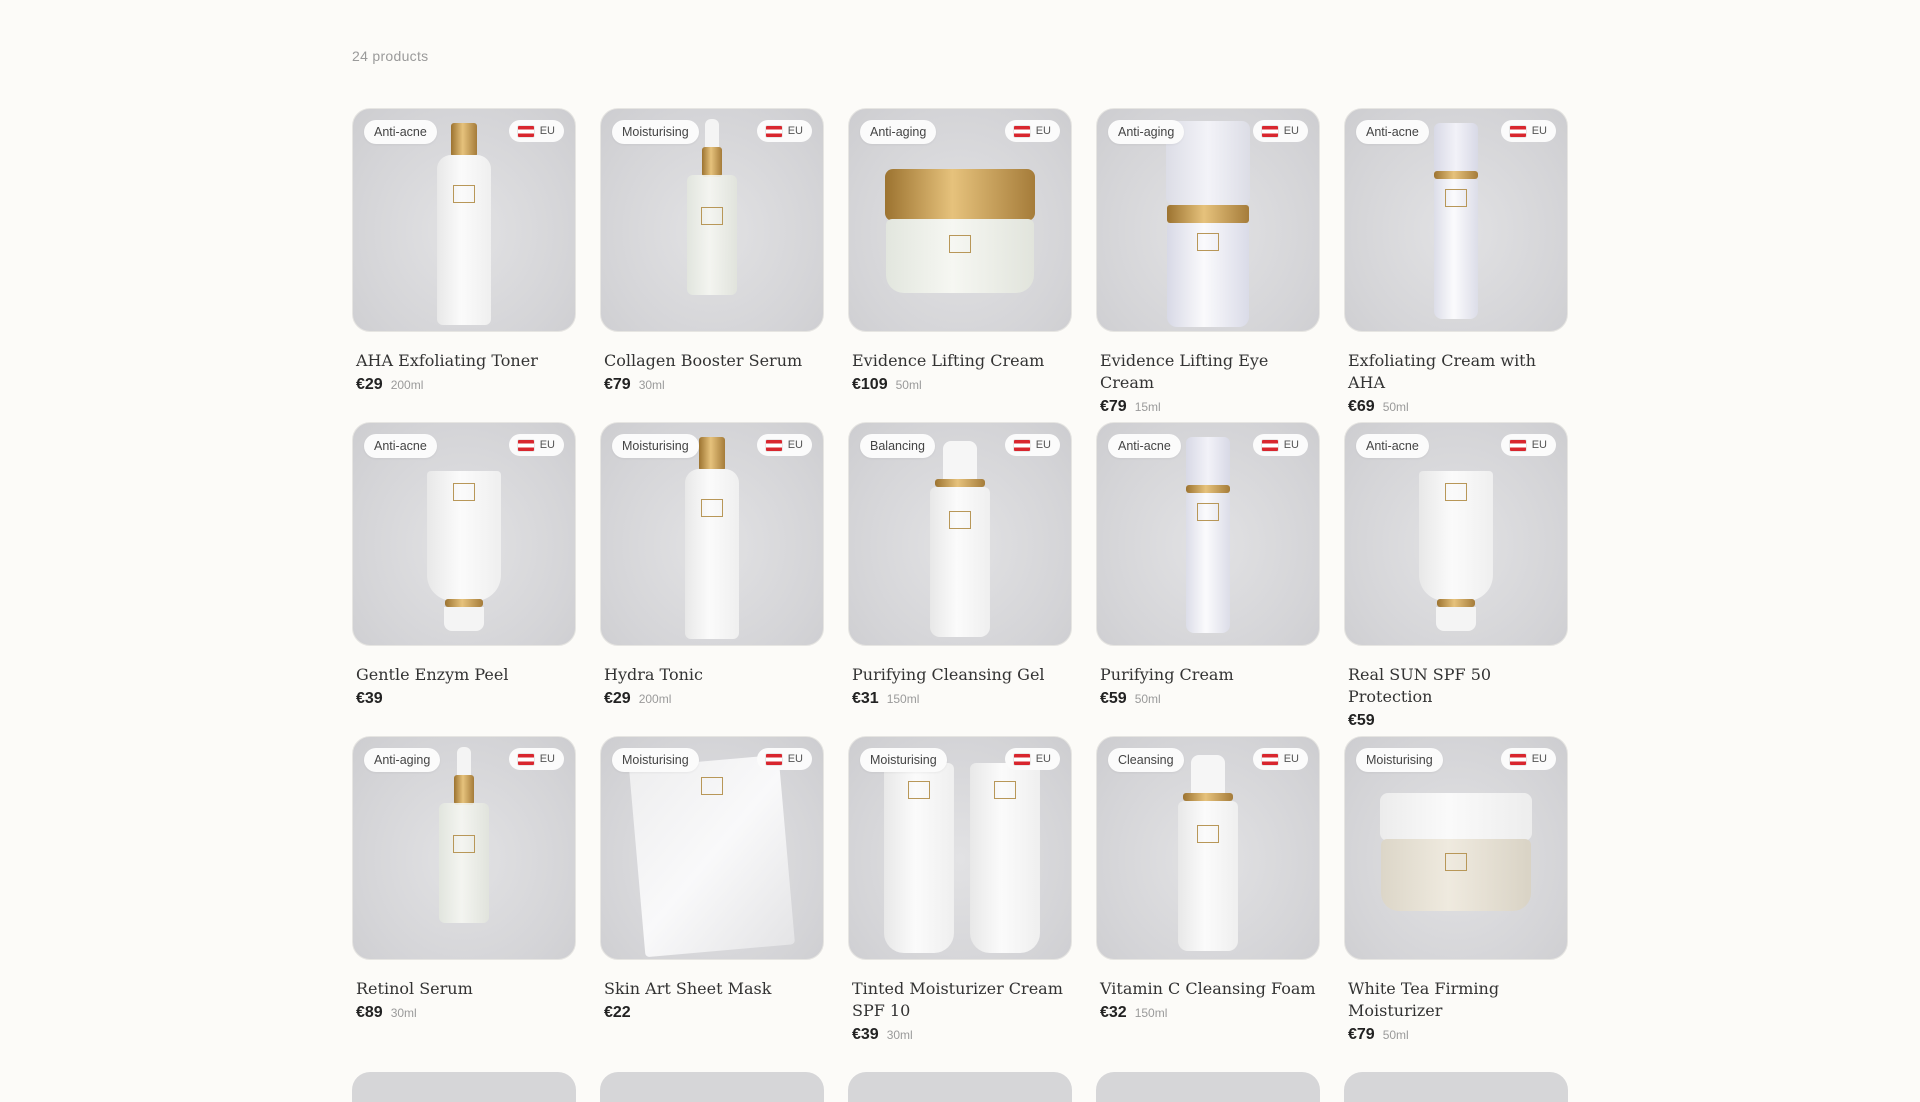 The width and height of the screenshot is (1920, 1102). I want to click on price-row: €59 50ml, so click(1208, 699).